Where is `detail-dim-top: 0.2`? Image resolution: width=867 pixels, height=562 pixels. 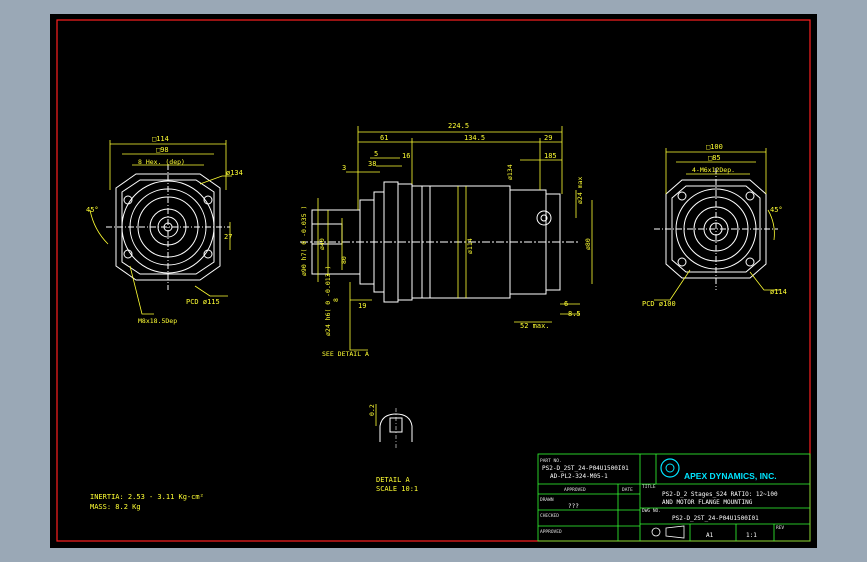 detail-dim-top: 0.2 is located at coordinates (372, 410).